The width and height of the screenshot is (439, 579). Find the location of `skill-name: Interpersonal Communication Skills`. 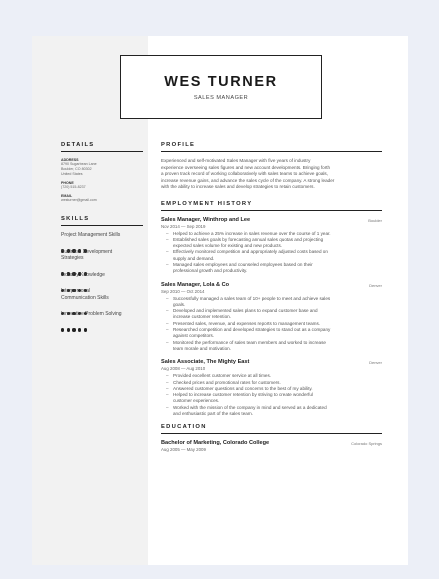

skill-name: Interpersonal Communication Skills is located at coordinates (102, 294).